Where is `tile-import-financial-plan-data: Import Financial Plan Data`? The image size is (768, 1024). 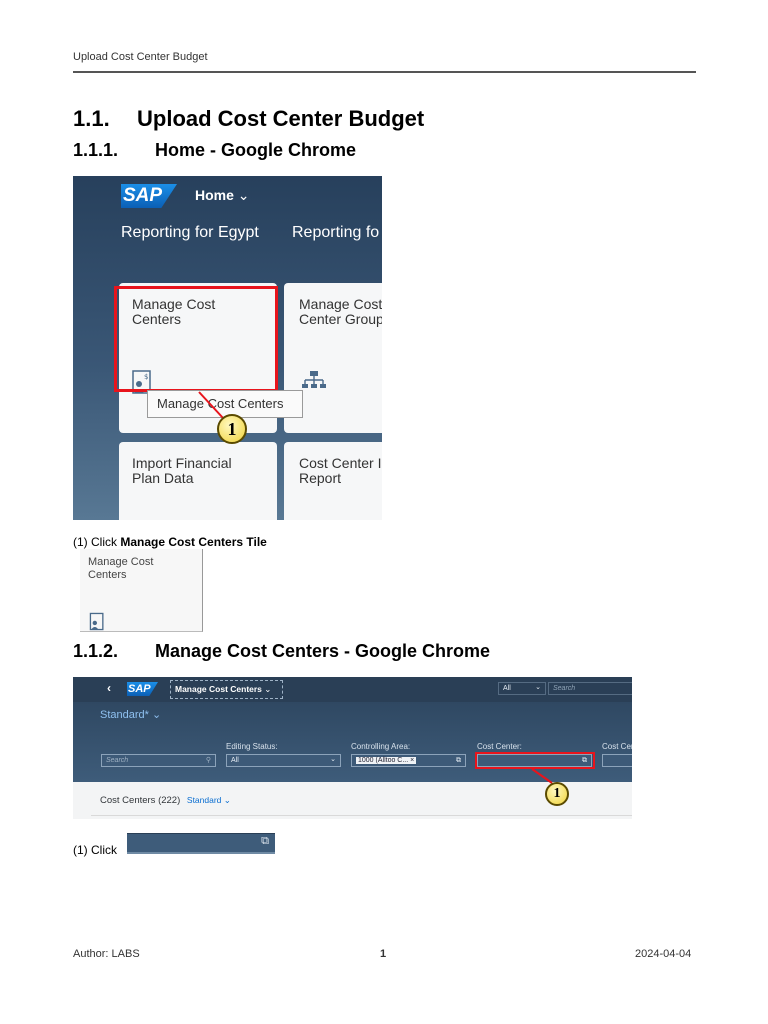
tile-import-financial-plan-data: Import Financial Plan Data is located at coordinates (198, 481).